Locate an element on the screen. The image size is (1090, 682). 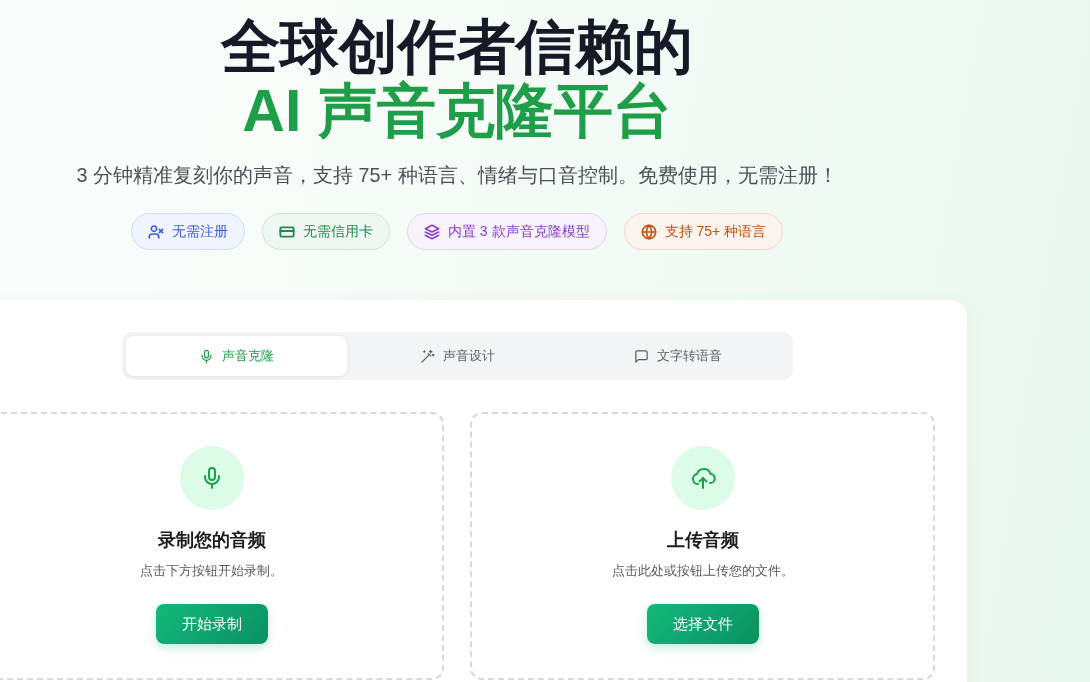
mode-tab: 声音设计 is located at coordinates (457, 356).